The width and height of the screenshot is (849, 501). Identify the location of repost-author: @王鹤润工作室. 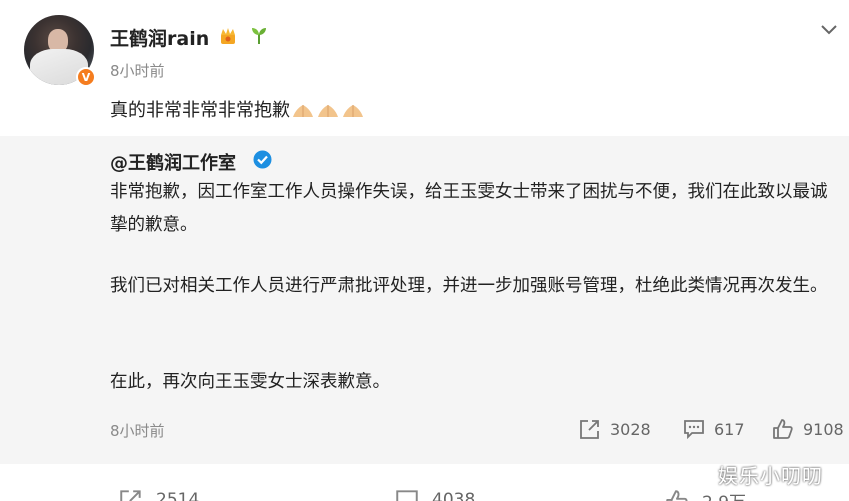
(173, 162).